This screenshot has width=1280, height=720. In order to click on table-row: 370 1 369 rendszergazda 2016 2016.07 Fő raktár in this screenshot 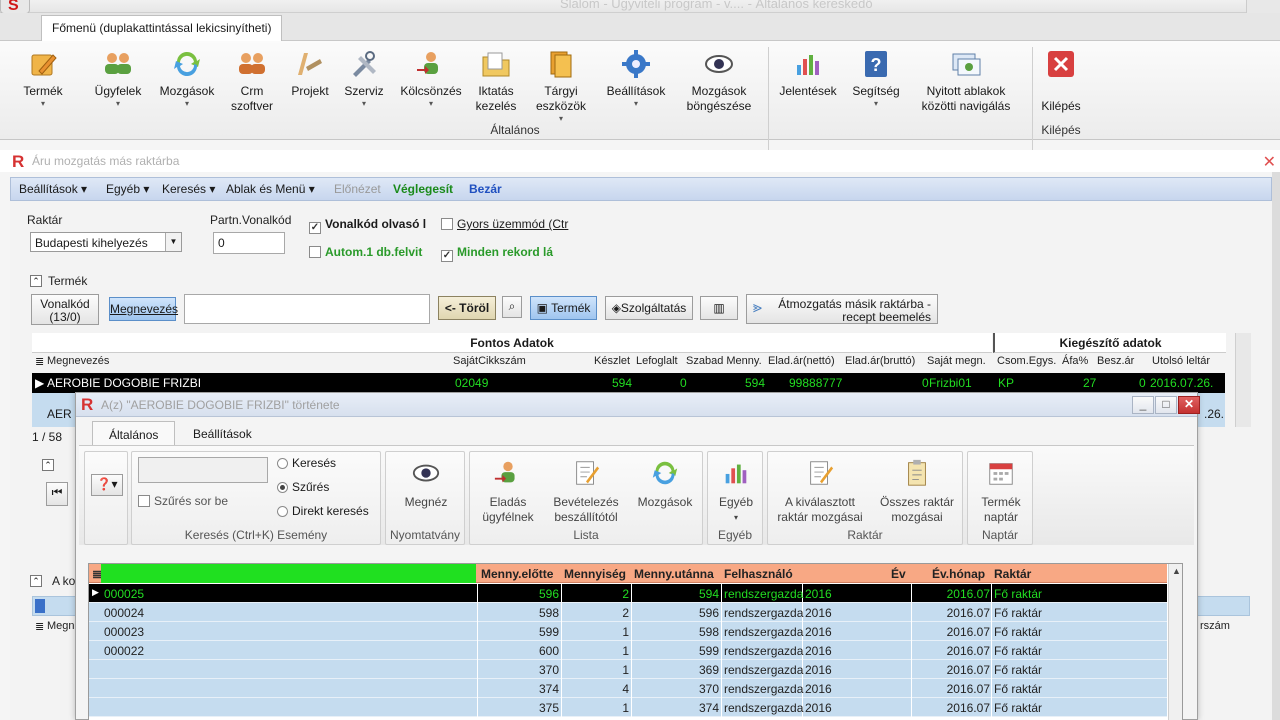, I will do `click(628, 669)`.